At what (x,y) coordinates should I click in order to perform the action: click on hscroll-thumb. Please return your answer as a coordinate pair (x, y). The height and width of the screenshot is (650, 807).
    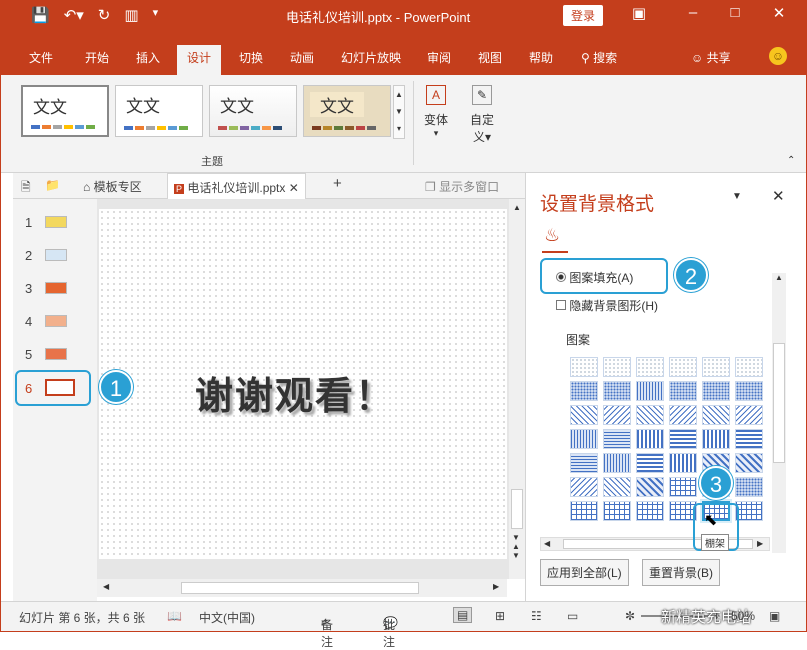
    Looking at the image, I should click on (300, 588).